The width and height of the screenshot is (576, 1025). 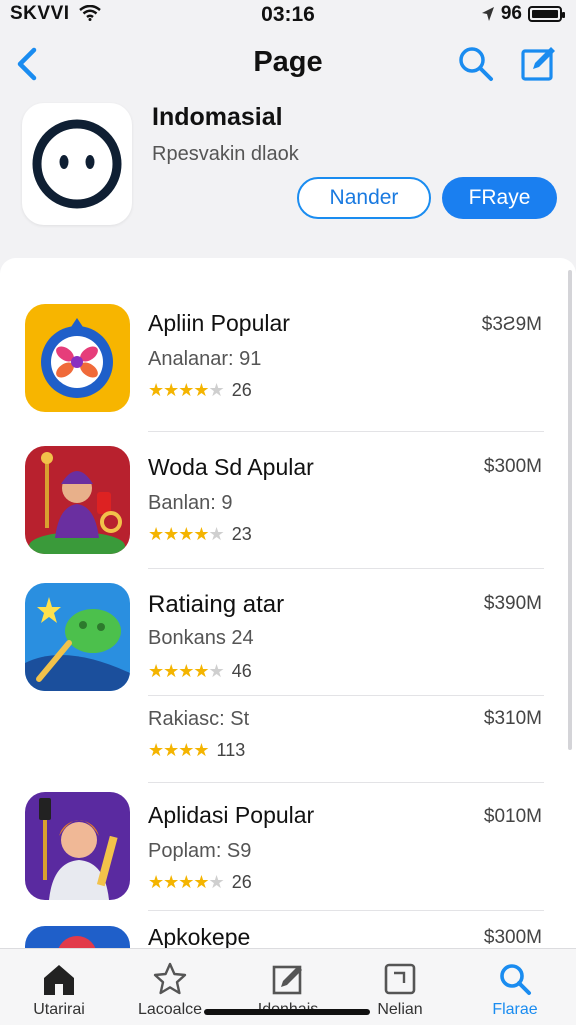 I want to click on item-price: $390M, so click(x=512, y=603).